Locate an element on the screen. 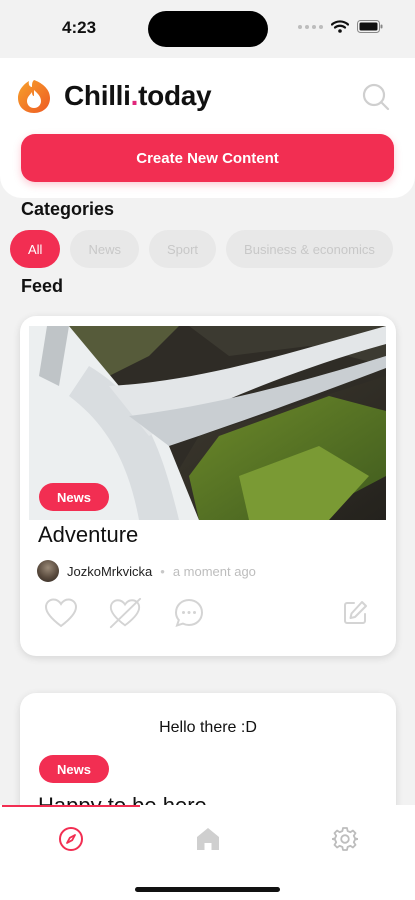 Image resolution: width=415 pixels, height=900 pixels. post-text: Hello there :D is located at coordinates (208, 727).